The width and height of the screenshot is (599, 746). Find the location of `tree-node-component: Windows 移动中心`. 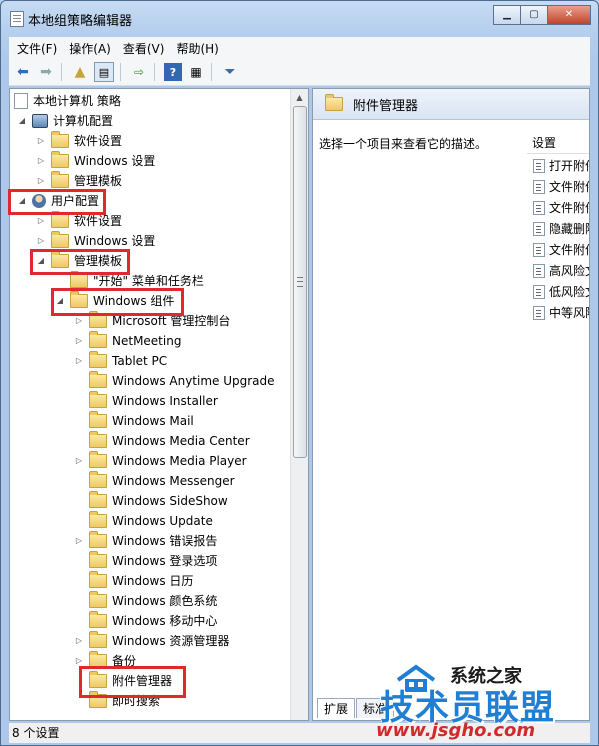

tree-node-component: Windows 移动中心 is located at coordinates (145, 621).